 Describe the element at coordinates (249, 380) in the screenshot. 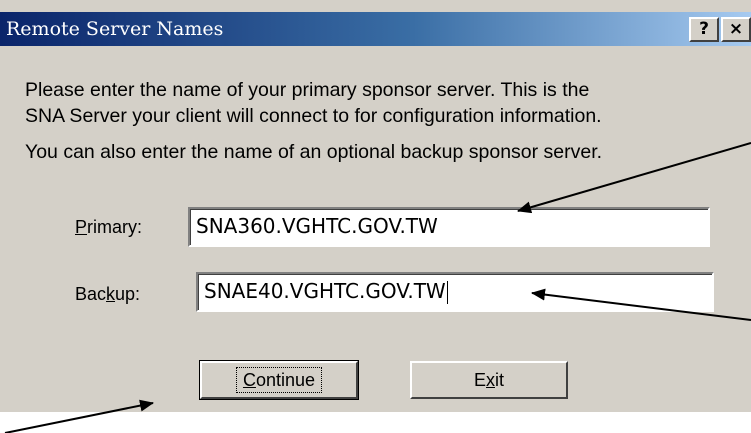

I see `continue-mnemonic: C` at that location.